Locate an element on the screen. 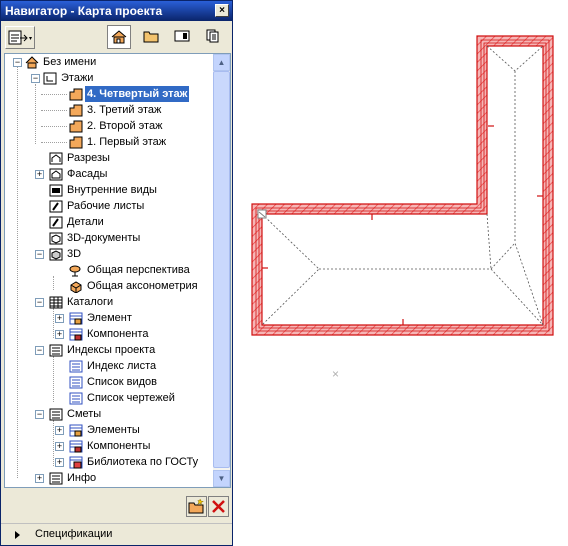 The image size is (568, 546). navigator-mode-button is located at coordinates (20, 37).